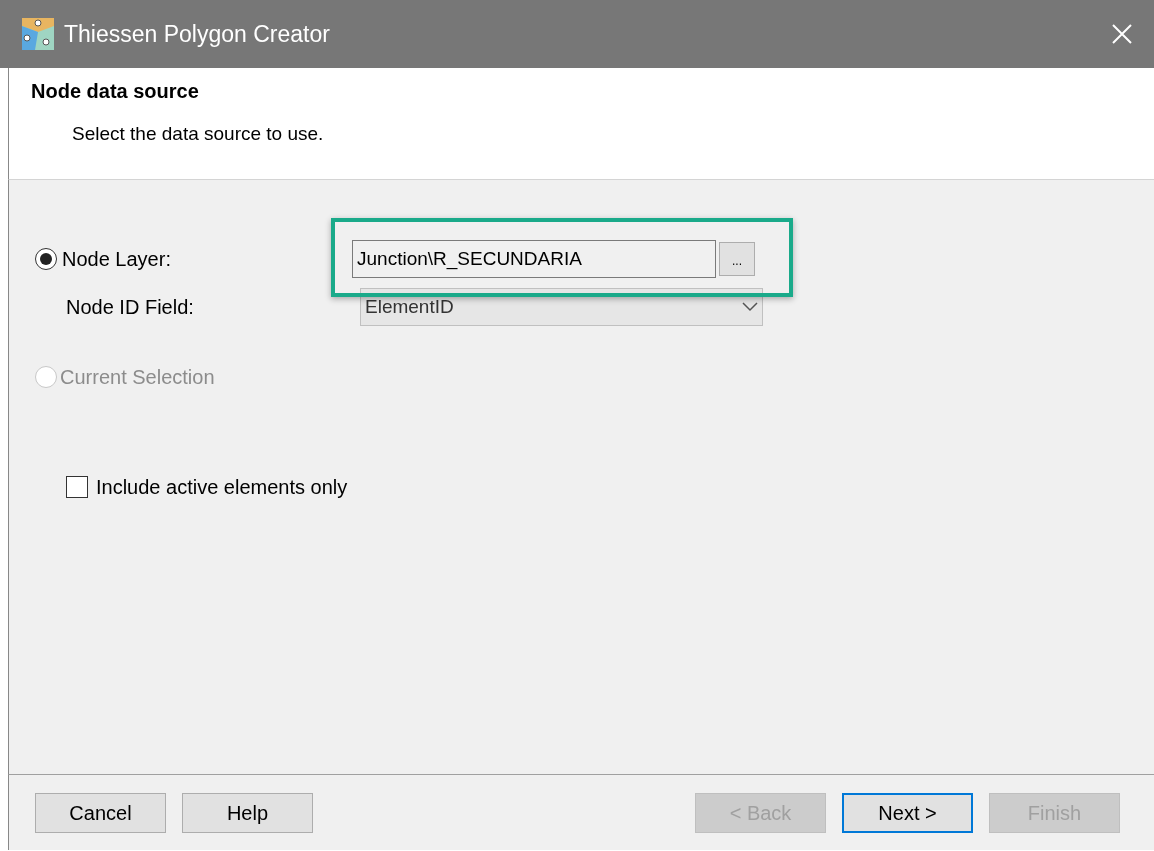 This screenshot has width=1154, height=851. Describe the element at coordinates (1122, 34) in the screenshot. I see `close-icon` at that location.